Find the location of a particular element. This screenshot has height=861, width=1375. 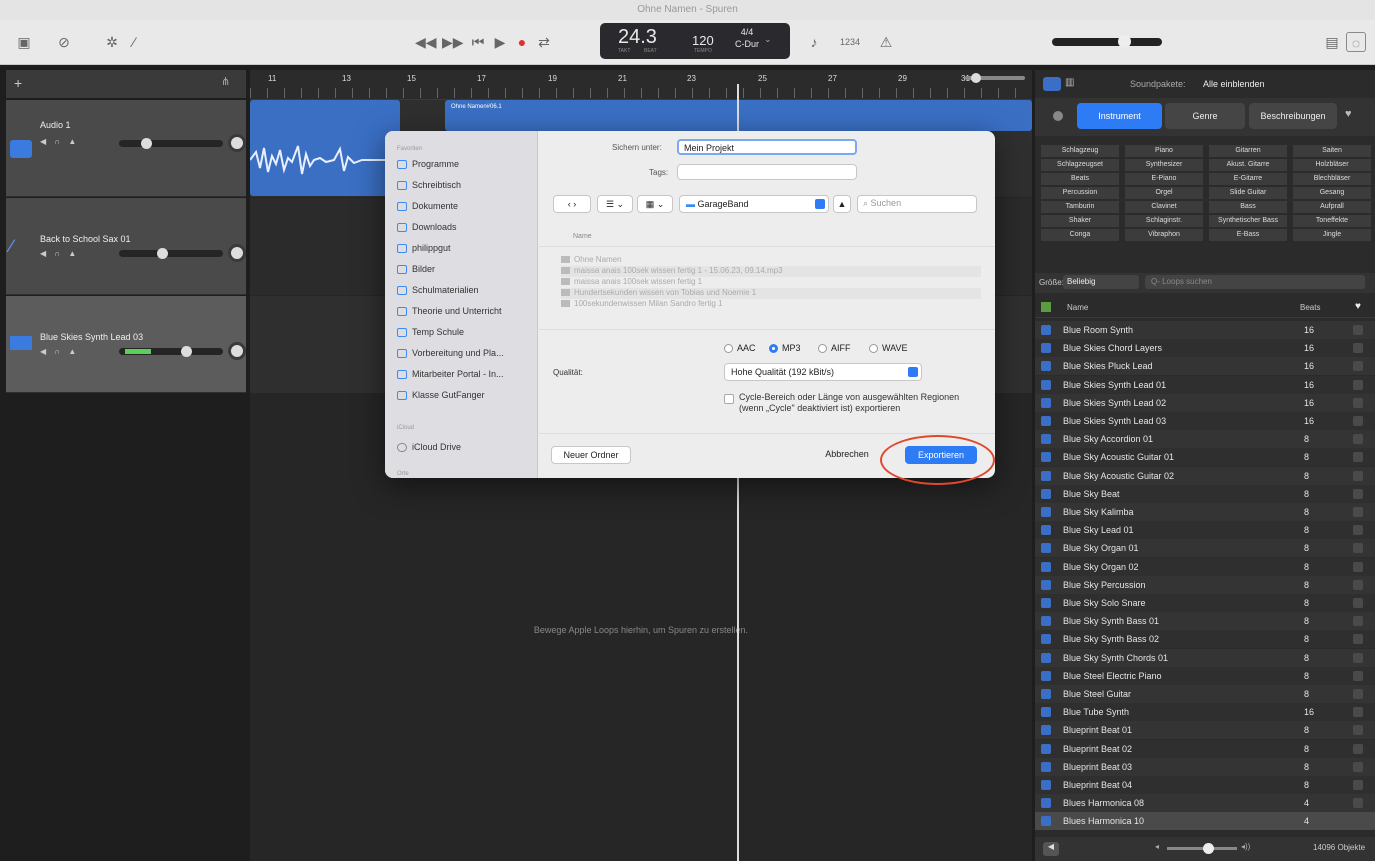

keyword-chip: Conga is located at coordinates (1080, 235).